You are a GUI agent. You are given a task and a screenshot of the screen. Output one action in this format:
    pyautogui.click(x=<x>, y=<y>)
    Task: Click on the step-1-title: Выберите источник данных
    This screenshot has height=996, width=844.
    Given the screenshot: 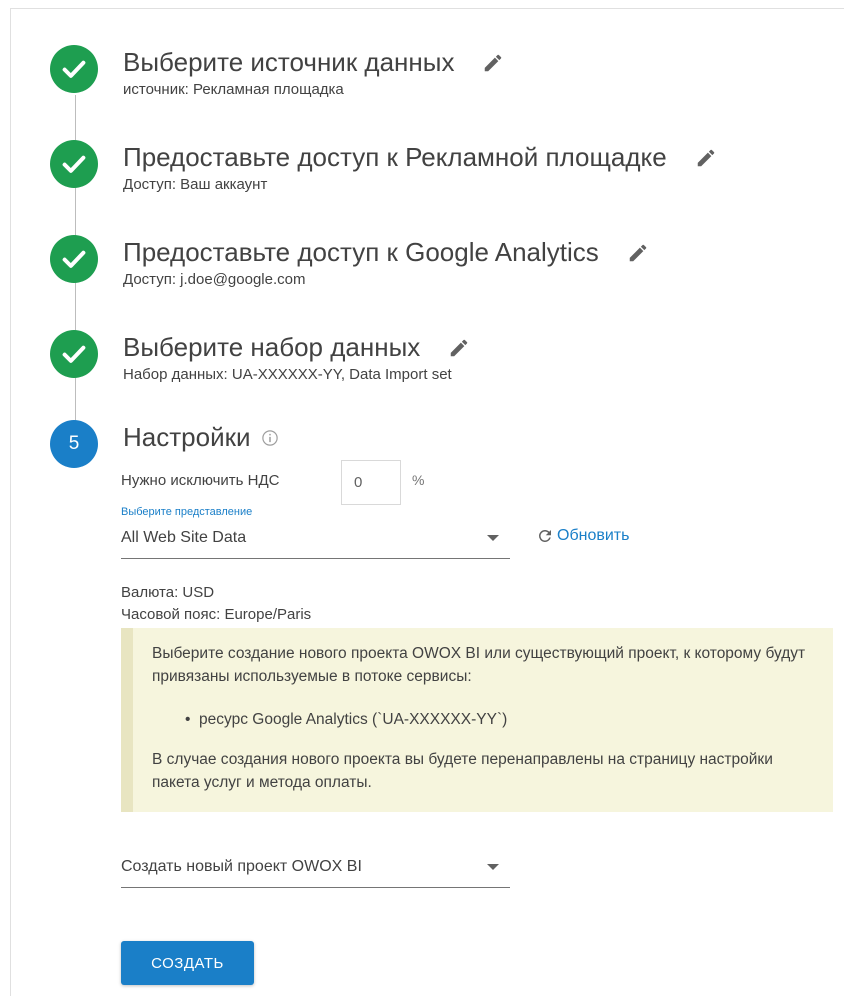 What is the action you would take?
    pyautogui.click(x=313, y=62)
    